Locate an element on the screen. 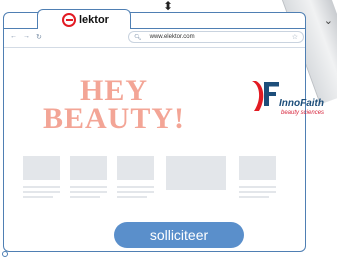 The height and width of the screenshot is (257, 337). nav-controls: ← → ↻ is located at coordinates (26, 37).